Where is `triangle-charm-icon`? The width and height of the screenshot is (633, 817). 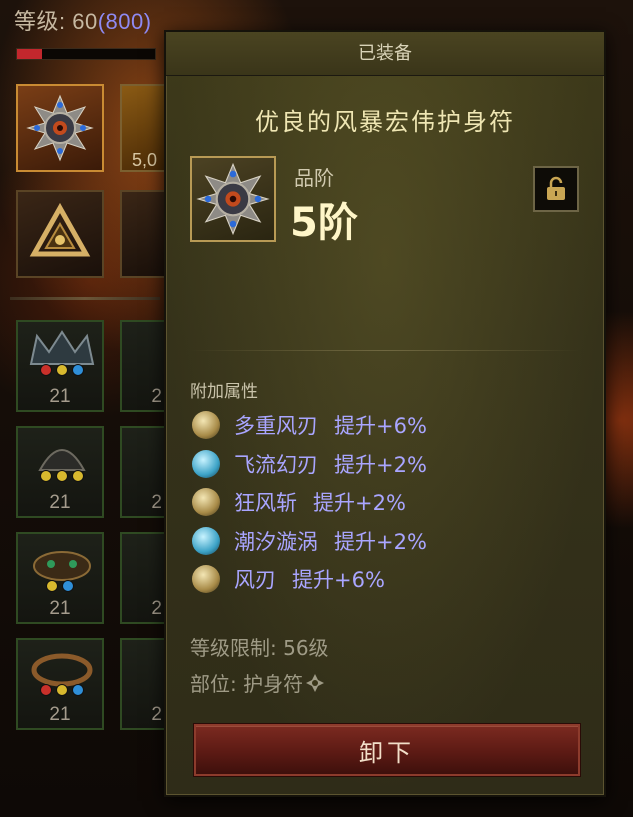
triangle-charm-icon is located at coordinates (60, 229).